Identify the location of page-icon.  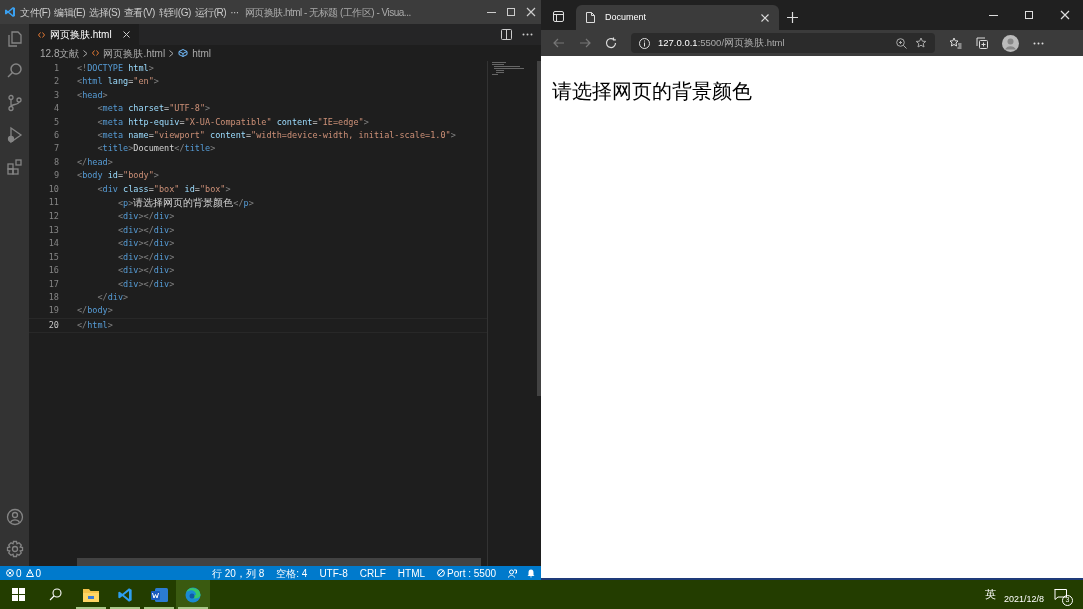
(590, 17).